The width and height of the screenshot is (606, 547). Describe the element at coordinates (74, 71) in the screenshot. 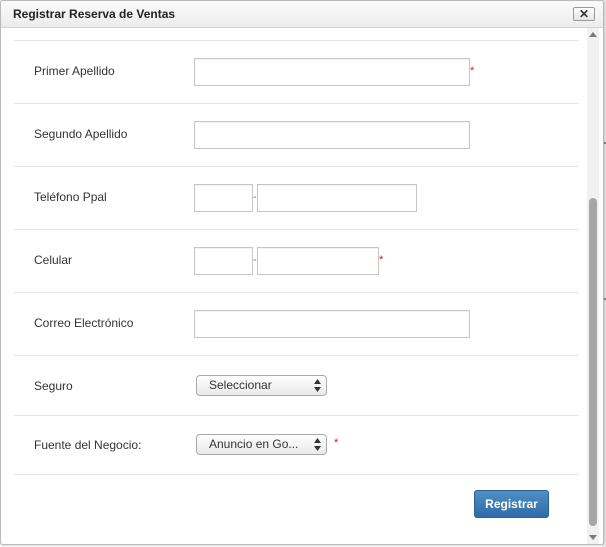

I see `primer-apellido-label: Primer Apellido` at that location.